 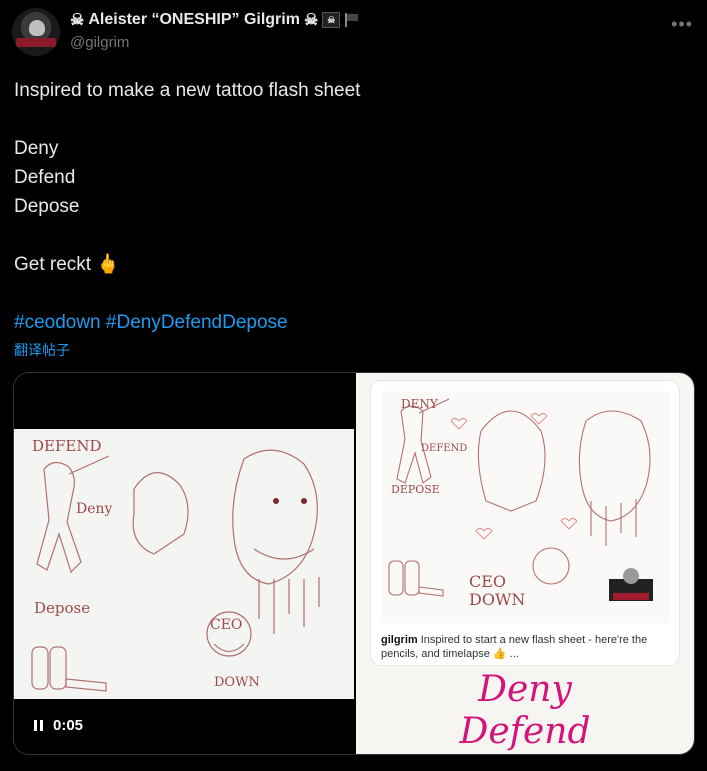 I want to click on hashtags: #ceodown #DenyDefendDepose, so click(x=354, y=322).